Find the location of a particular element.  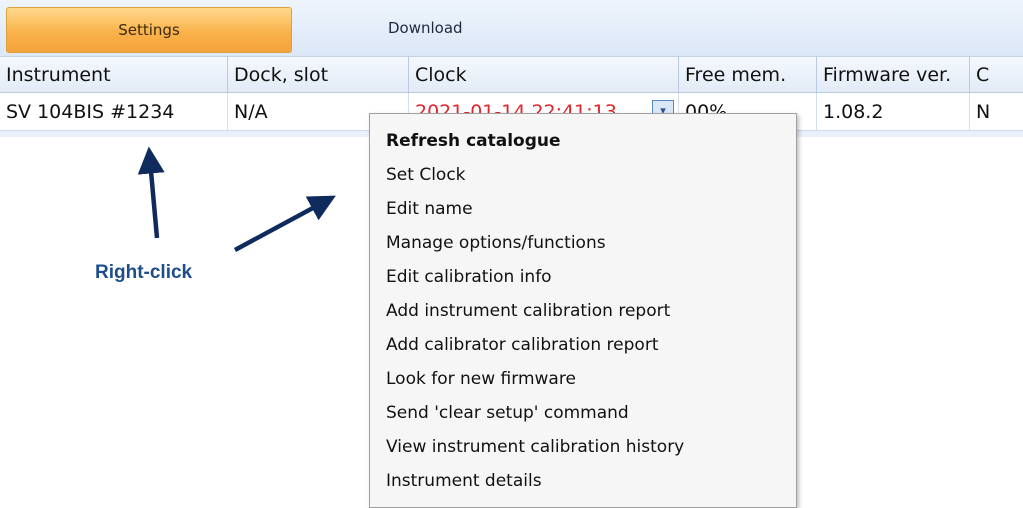

menu-item-clear-setup: Send 'clear setup' command is located at coordinates (583, 413).